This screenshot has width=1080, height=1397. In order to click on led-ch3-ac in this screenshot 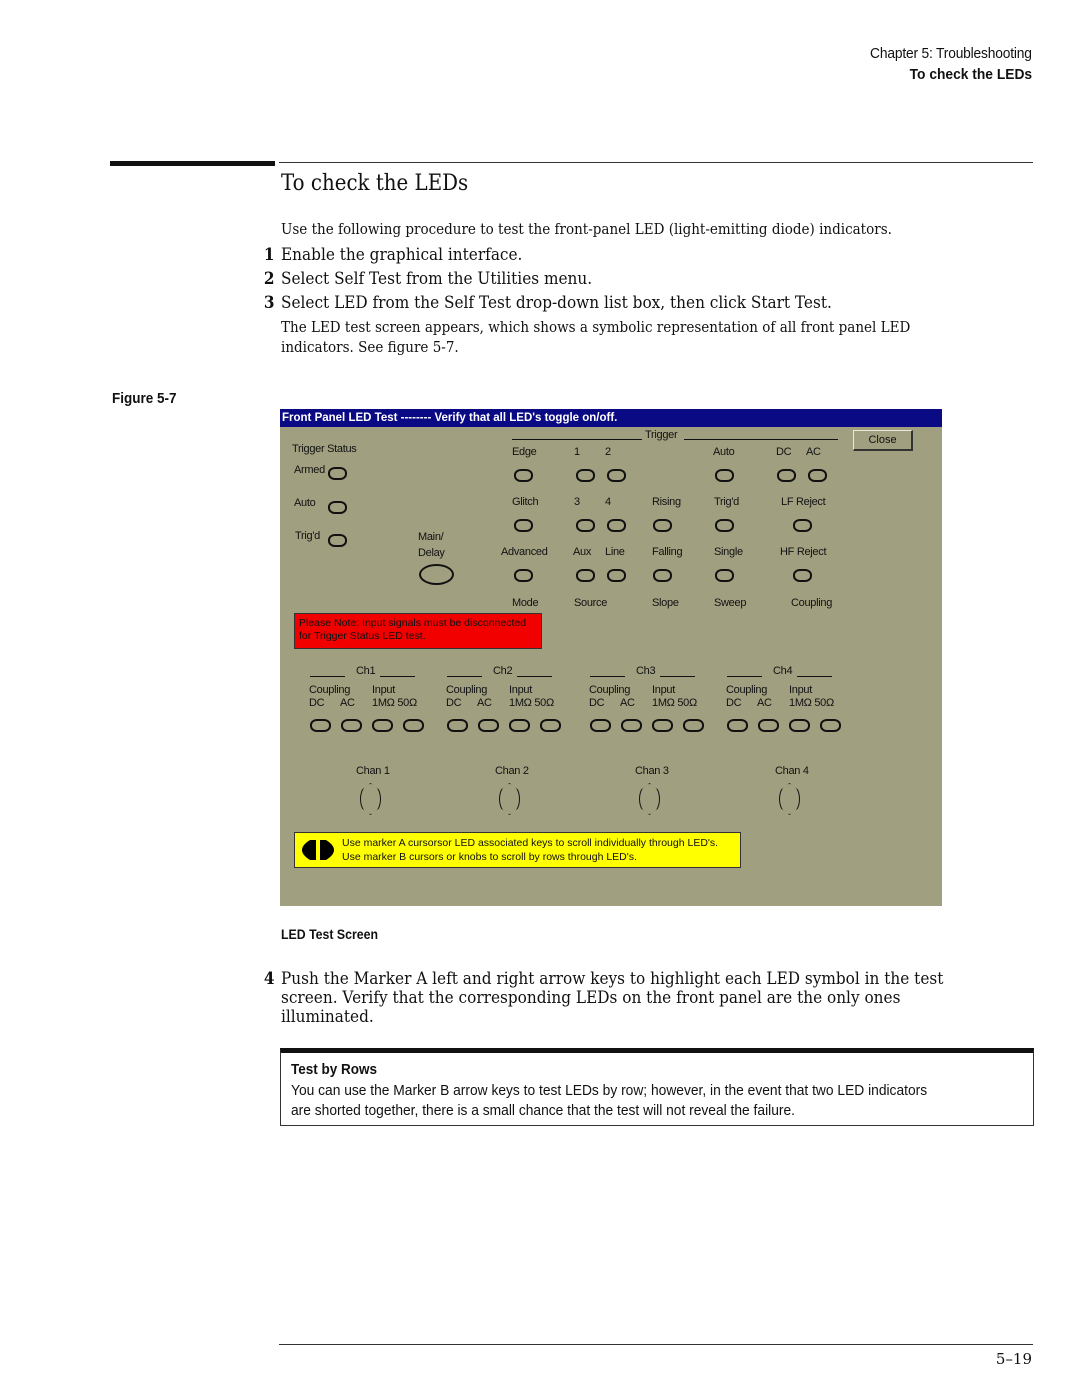, I will do `click(631, 725)`.